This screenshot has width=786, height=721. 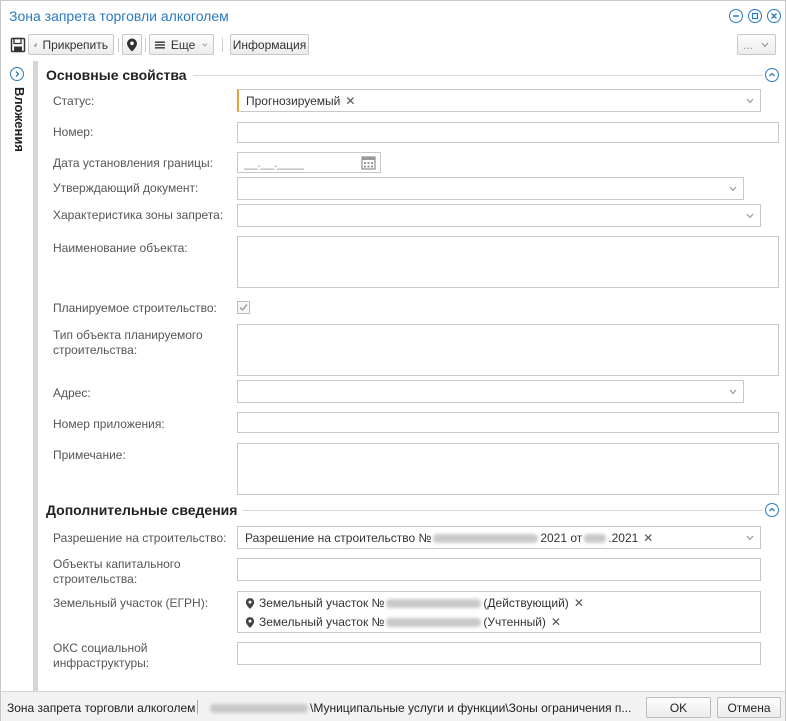 I want to click on note-textarea, so click(x=508, y=469).